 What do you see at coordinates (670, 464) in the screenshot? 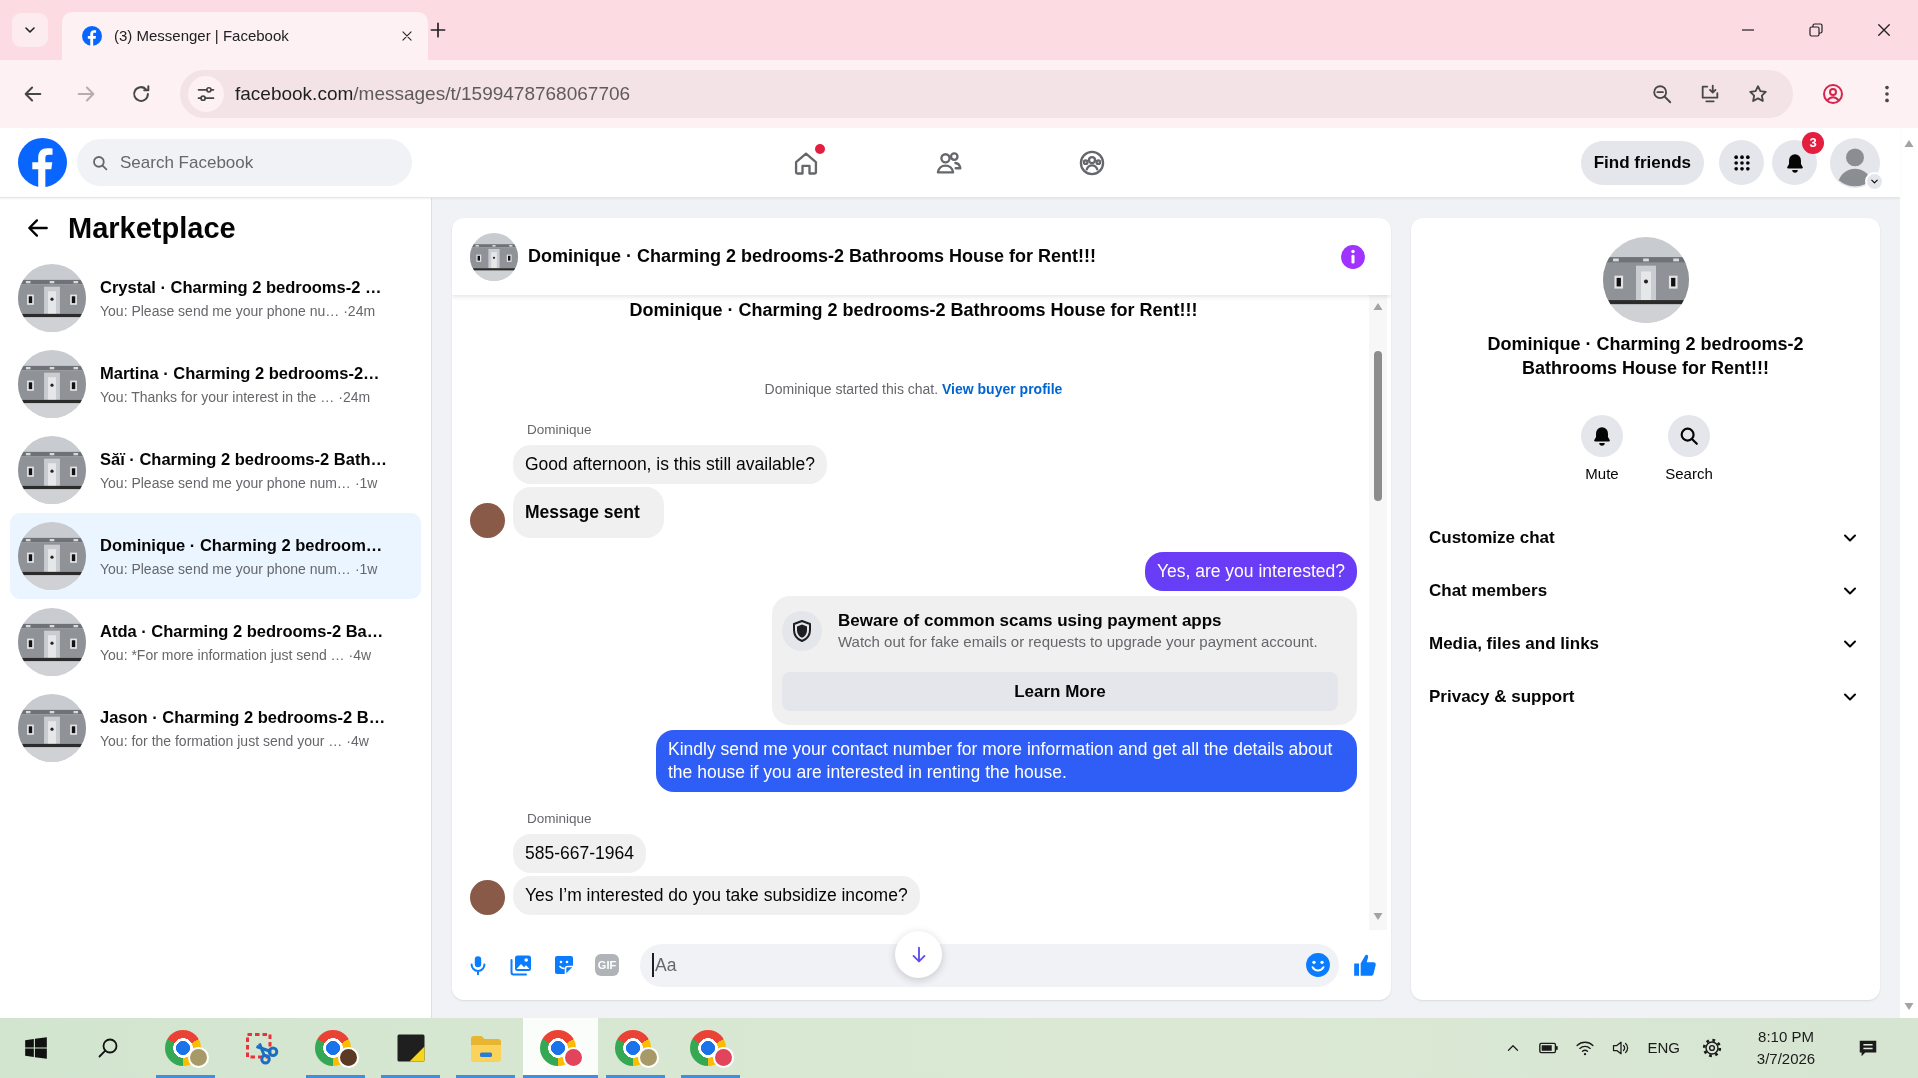
I see `message-bubble: Good afternoon, is this still available?` at bounding box center [670, 464].